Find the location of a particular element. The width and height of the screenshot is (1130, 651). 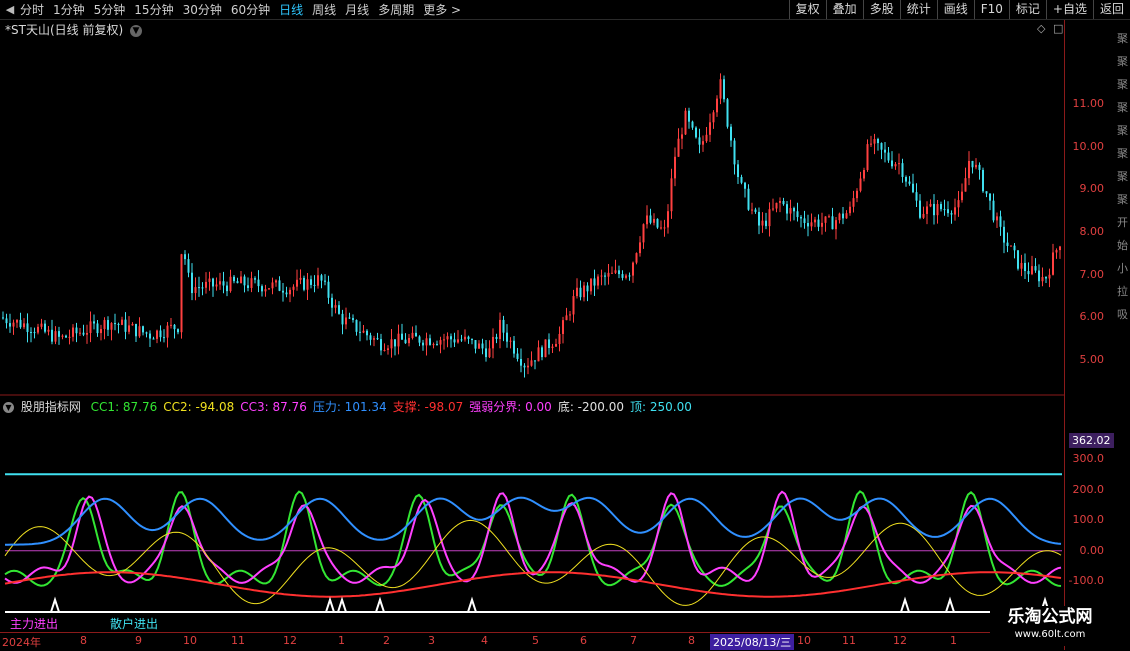

date-label: 5 is located at coordinates (535, 640).